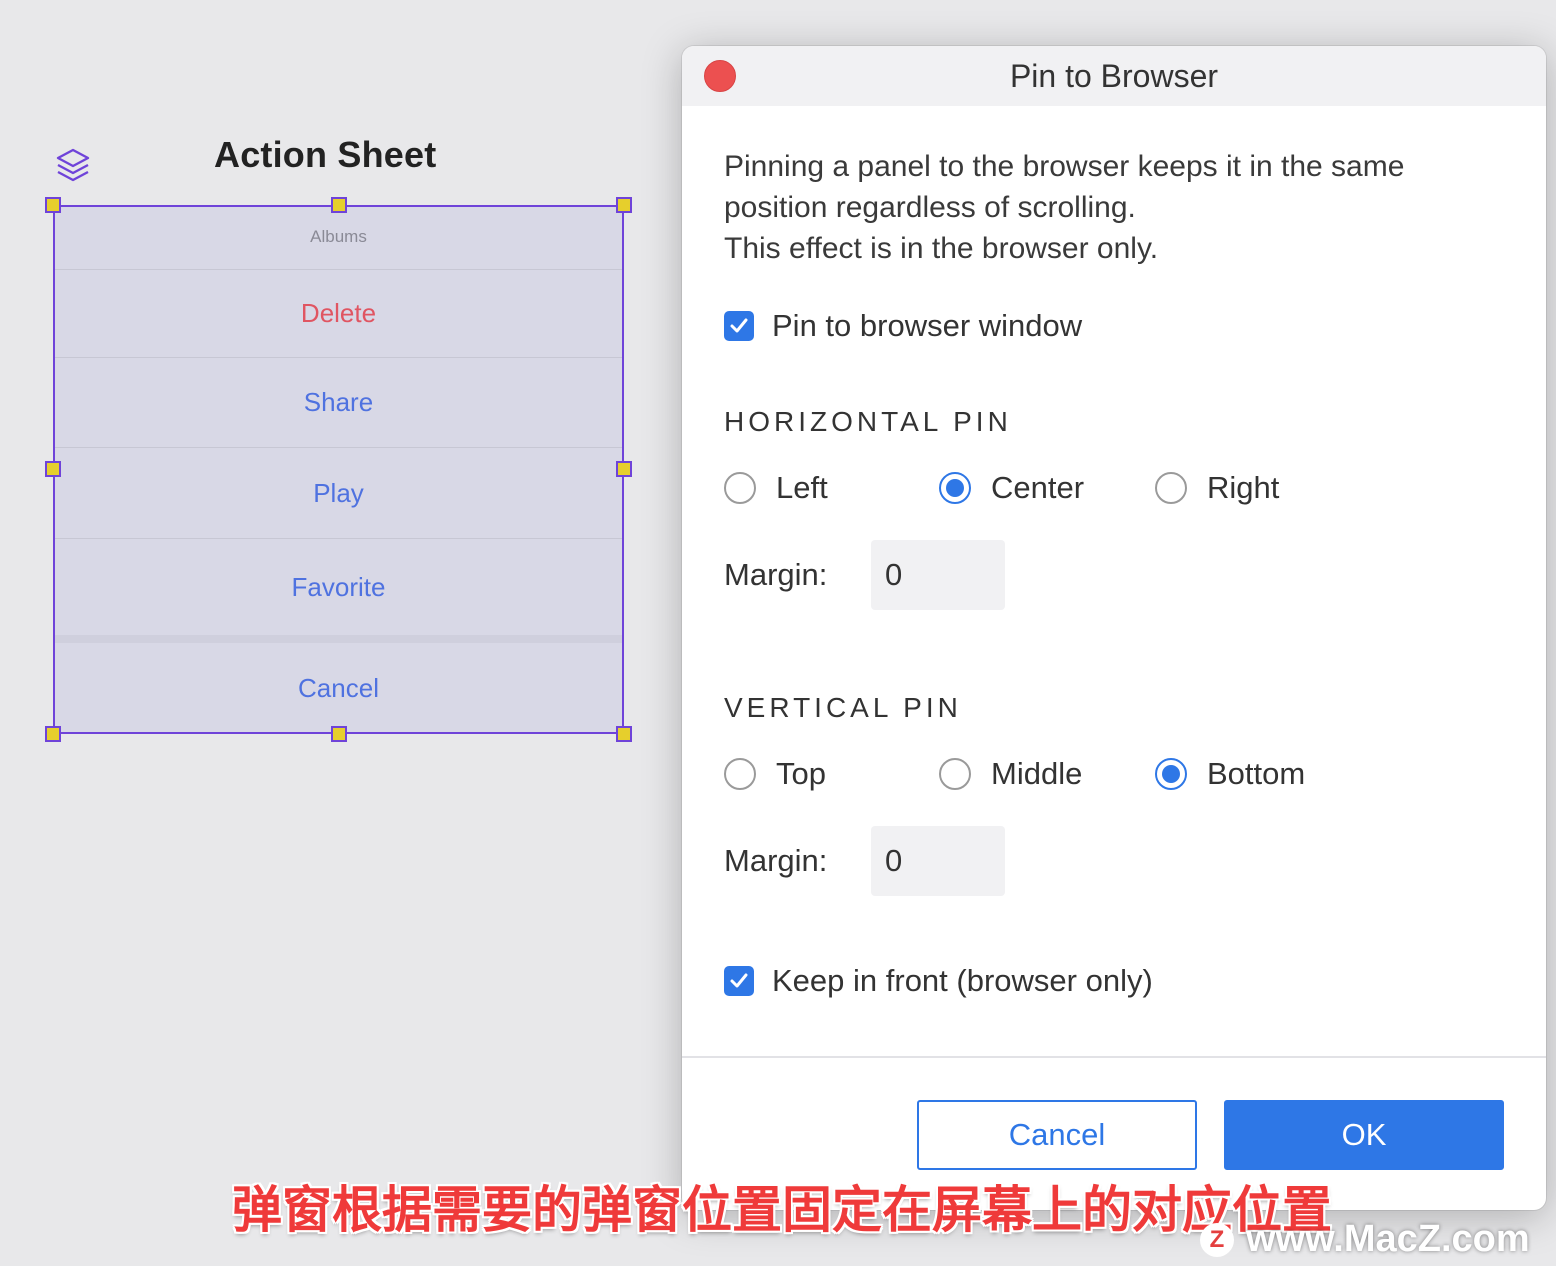  I want to click on action-delete: Delete, so click(338, 314).